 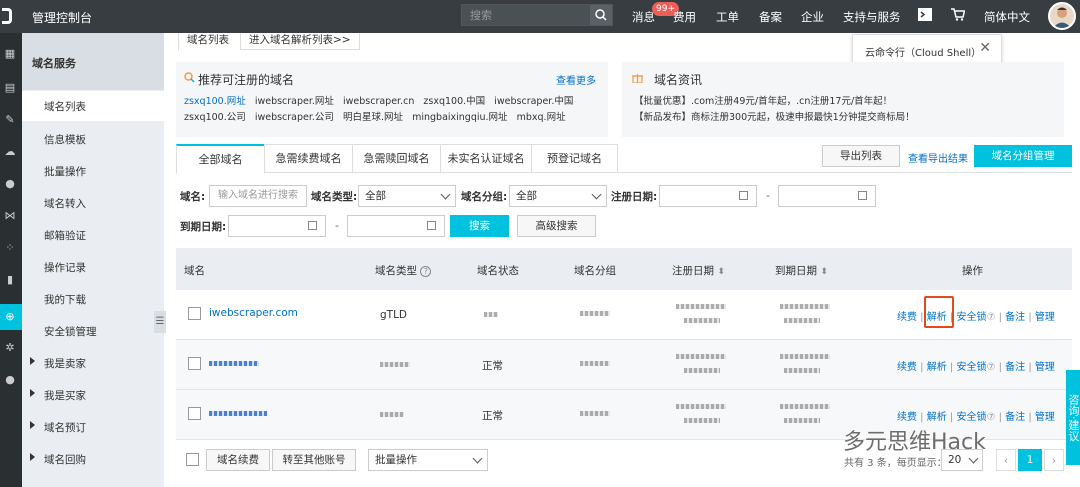 What do you see at coordinates (938, 157) in the screenshot?
I see `view-export-results-link: 查看导出结果` at bounding box center [938, 157].